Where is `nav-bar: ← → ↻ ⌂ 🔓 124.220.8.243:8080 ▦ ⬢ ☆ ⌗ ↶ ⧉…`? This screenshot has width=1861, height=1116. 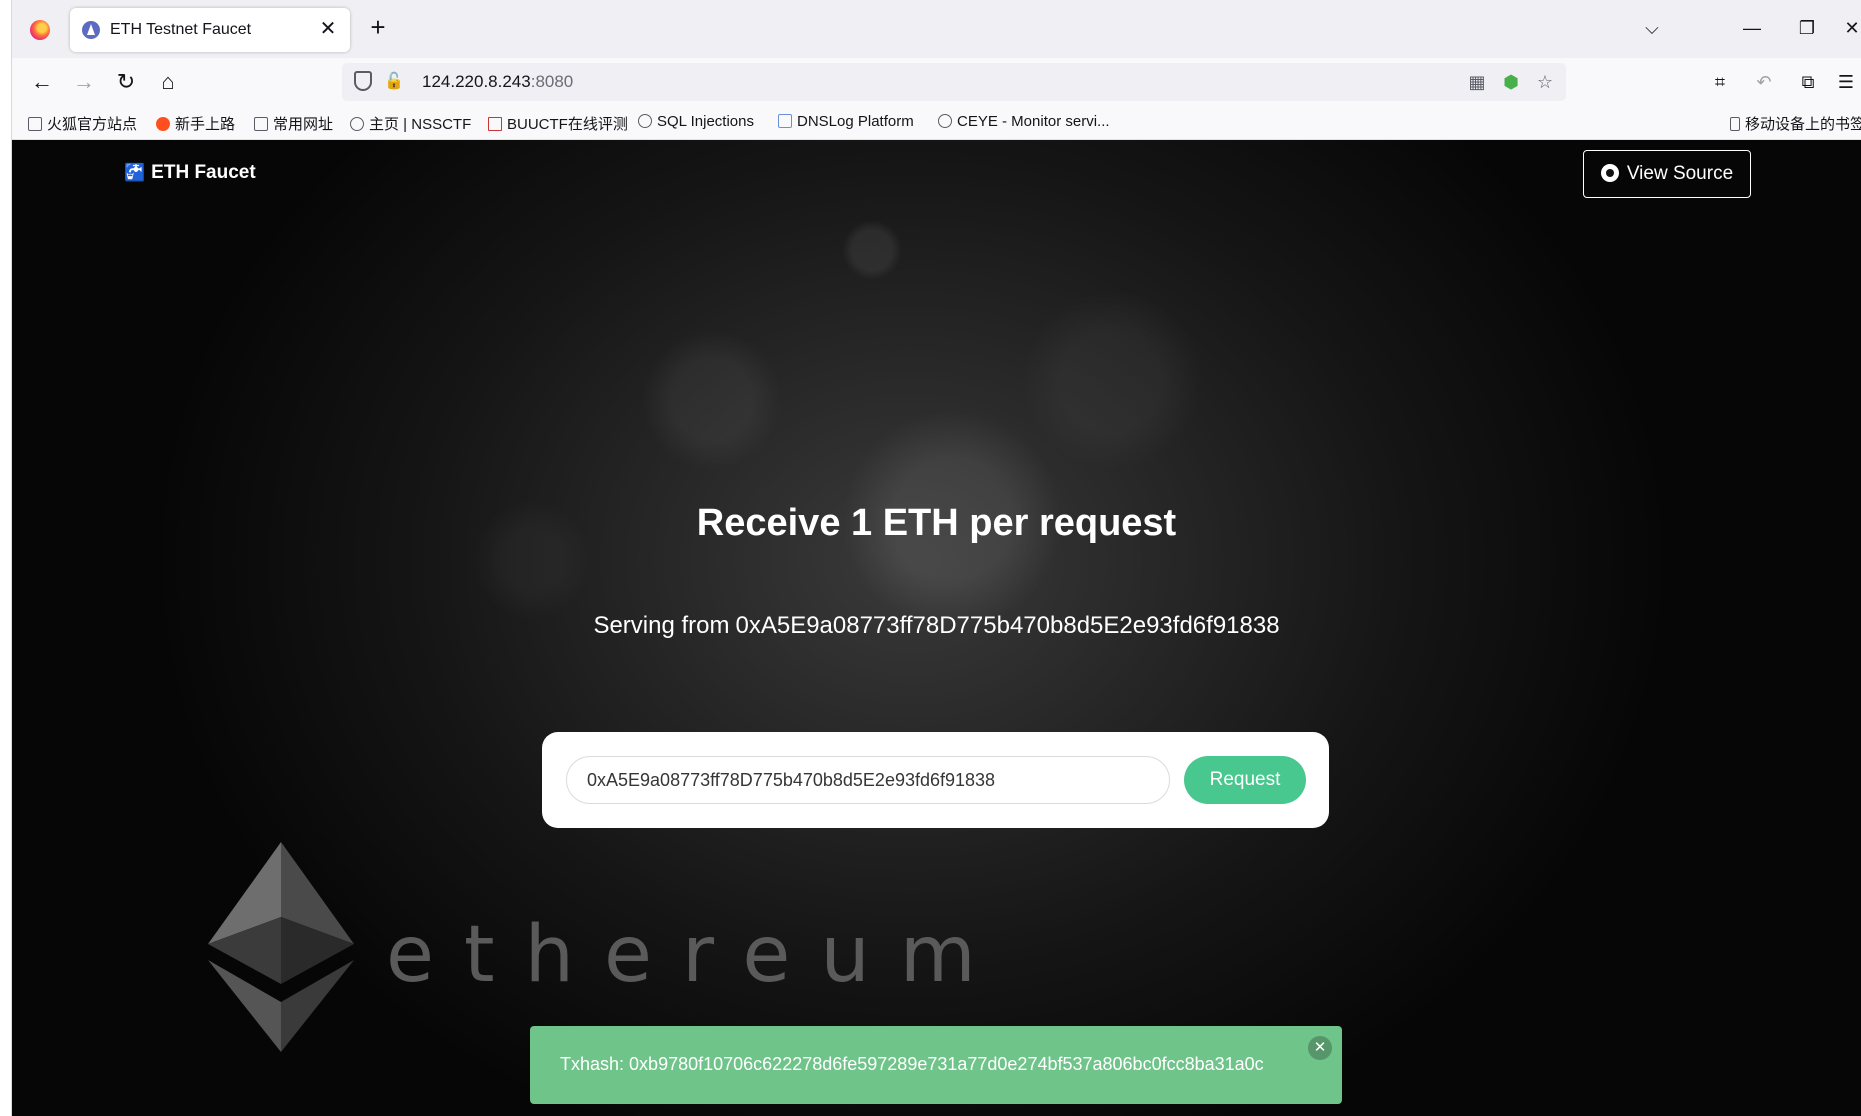 nav-bar: ← → ↻ ⌂ 🔓 124.220.8.243:8080 ▦ ⬢ ☆ ⌗ ↶ ⧉… is located at coordinates (936, 82).